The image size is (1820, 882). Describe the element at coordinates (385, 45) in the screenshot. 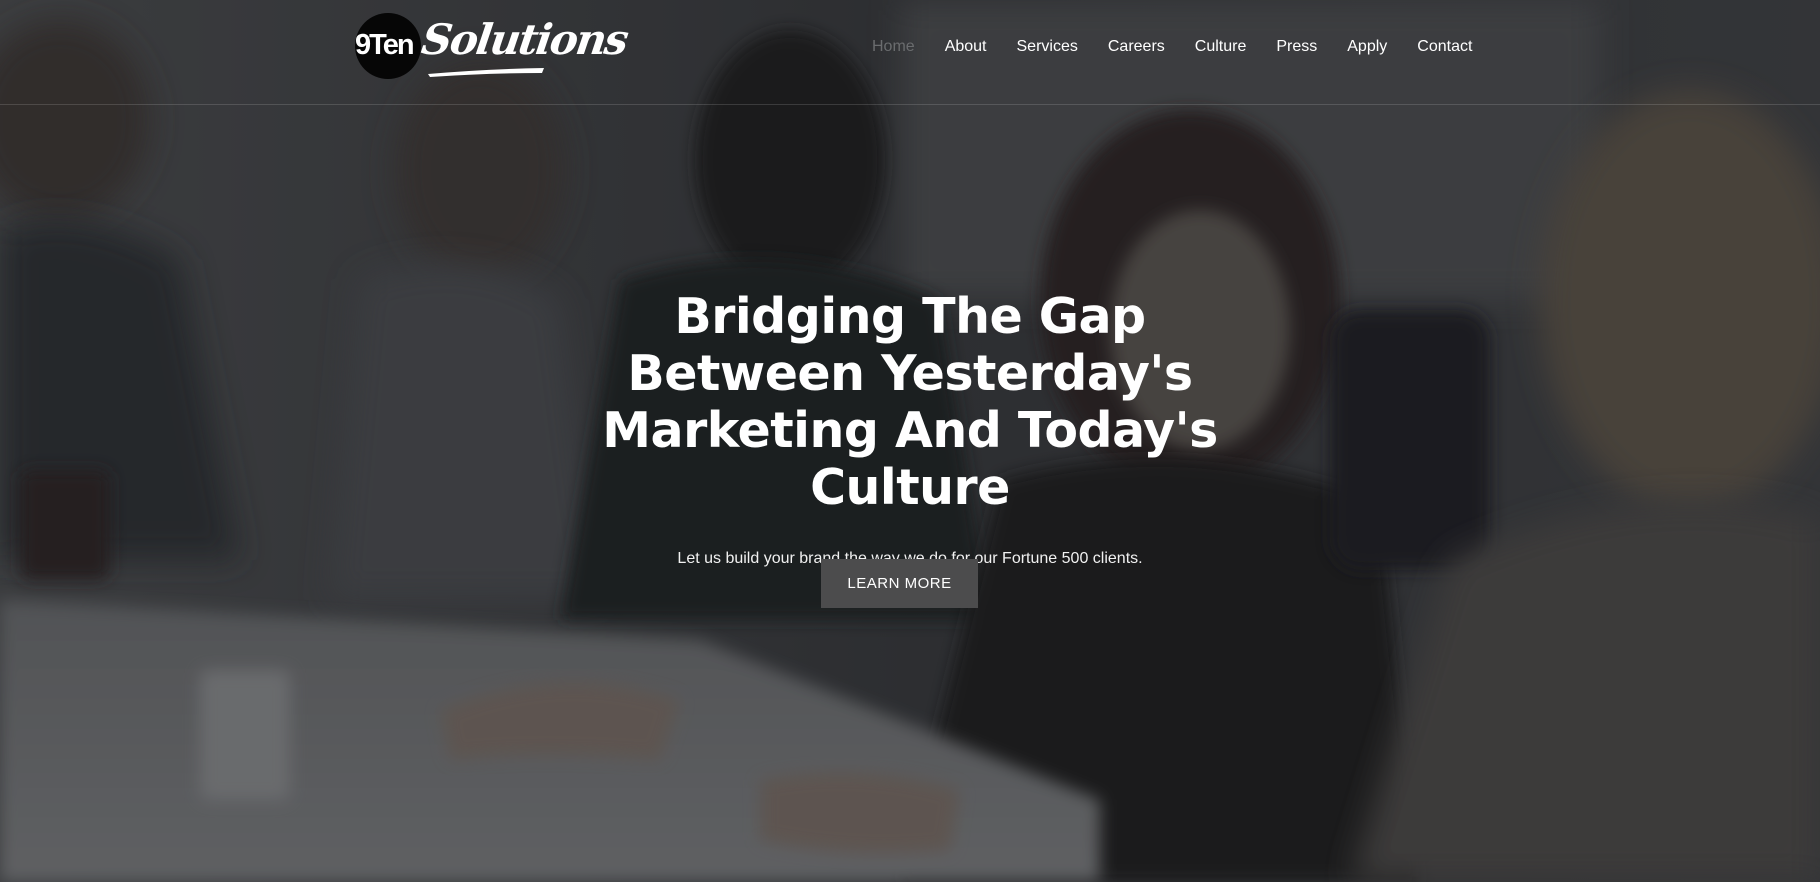

I see `logo-mark-text: 9Ten` at that location.